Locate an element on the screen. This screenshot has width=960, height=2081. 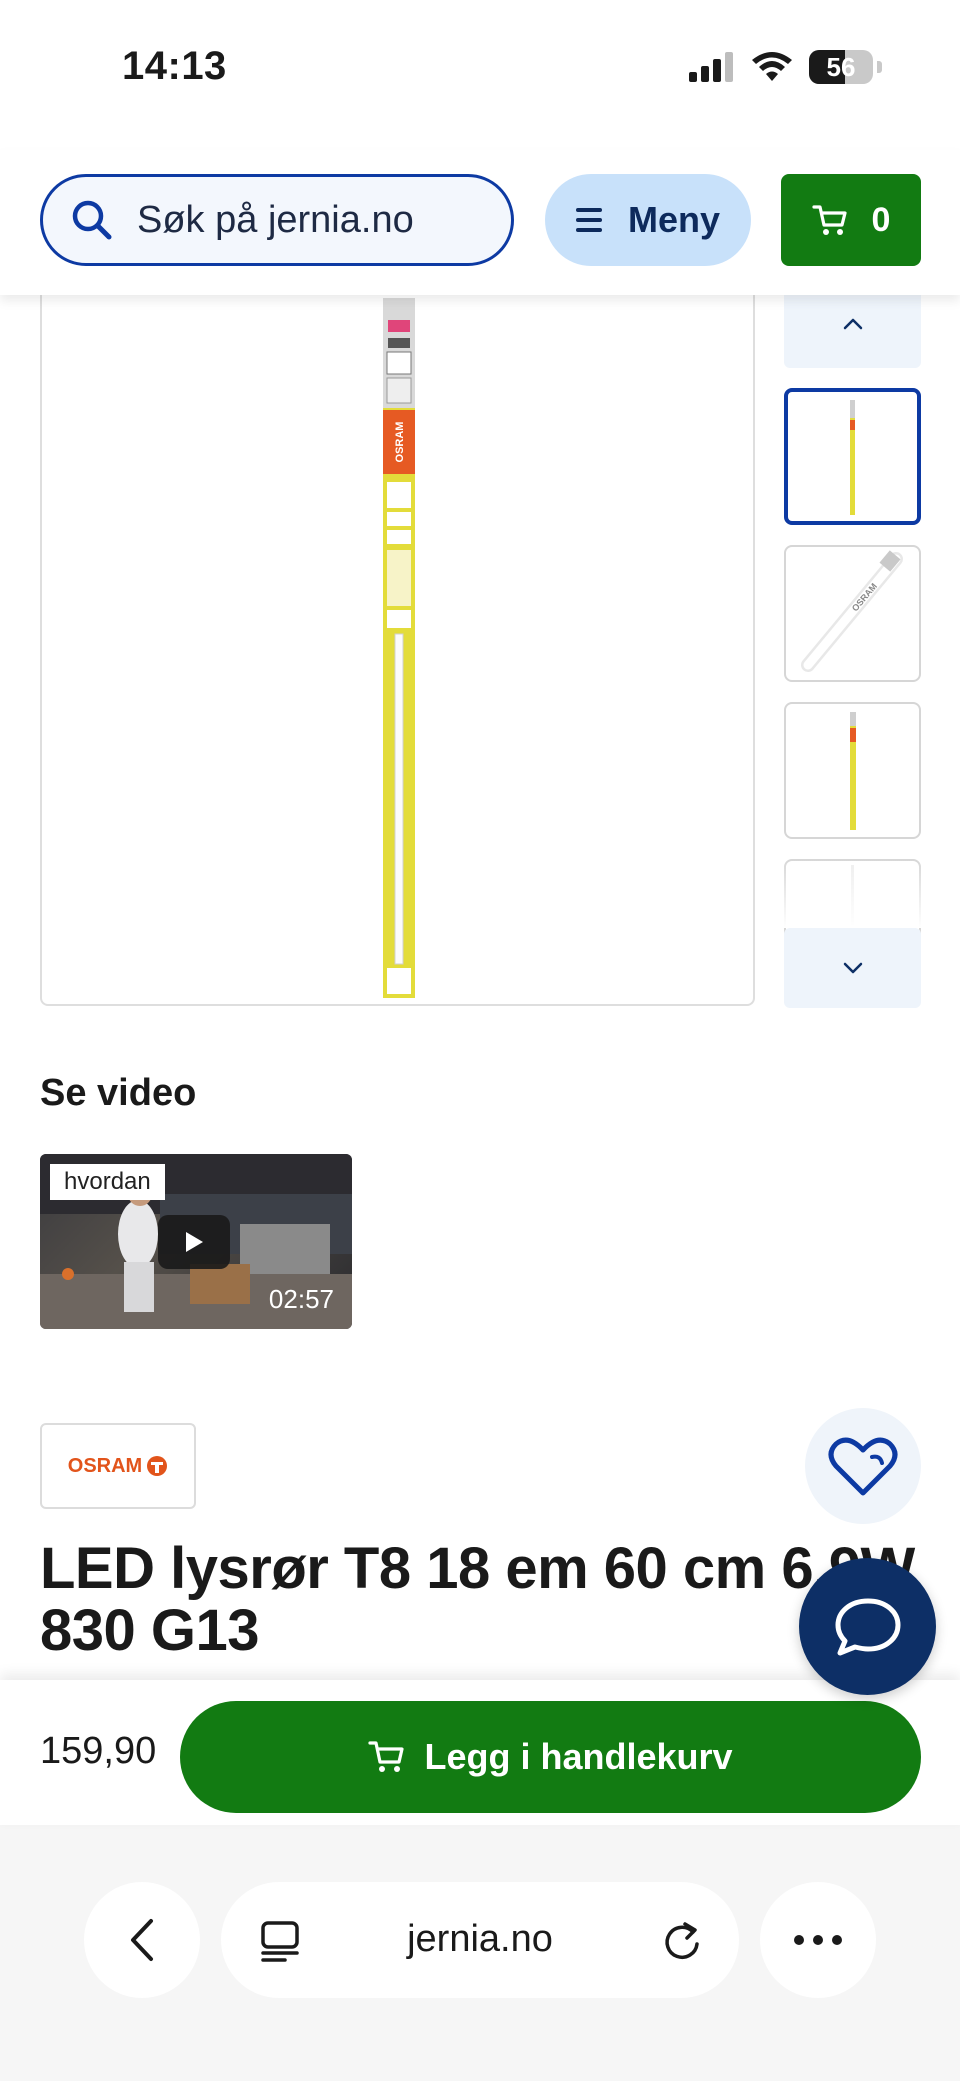
browser-more-button is located at coordinates (818, 1940).